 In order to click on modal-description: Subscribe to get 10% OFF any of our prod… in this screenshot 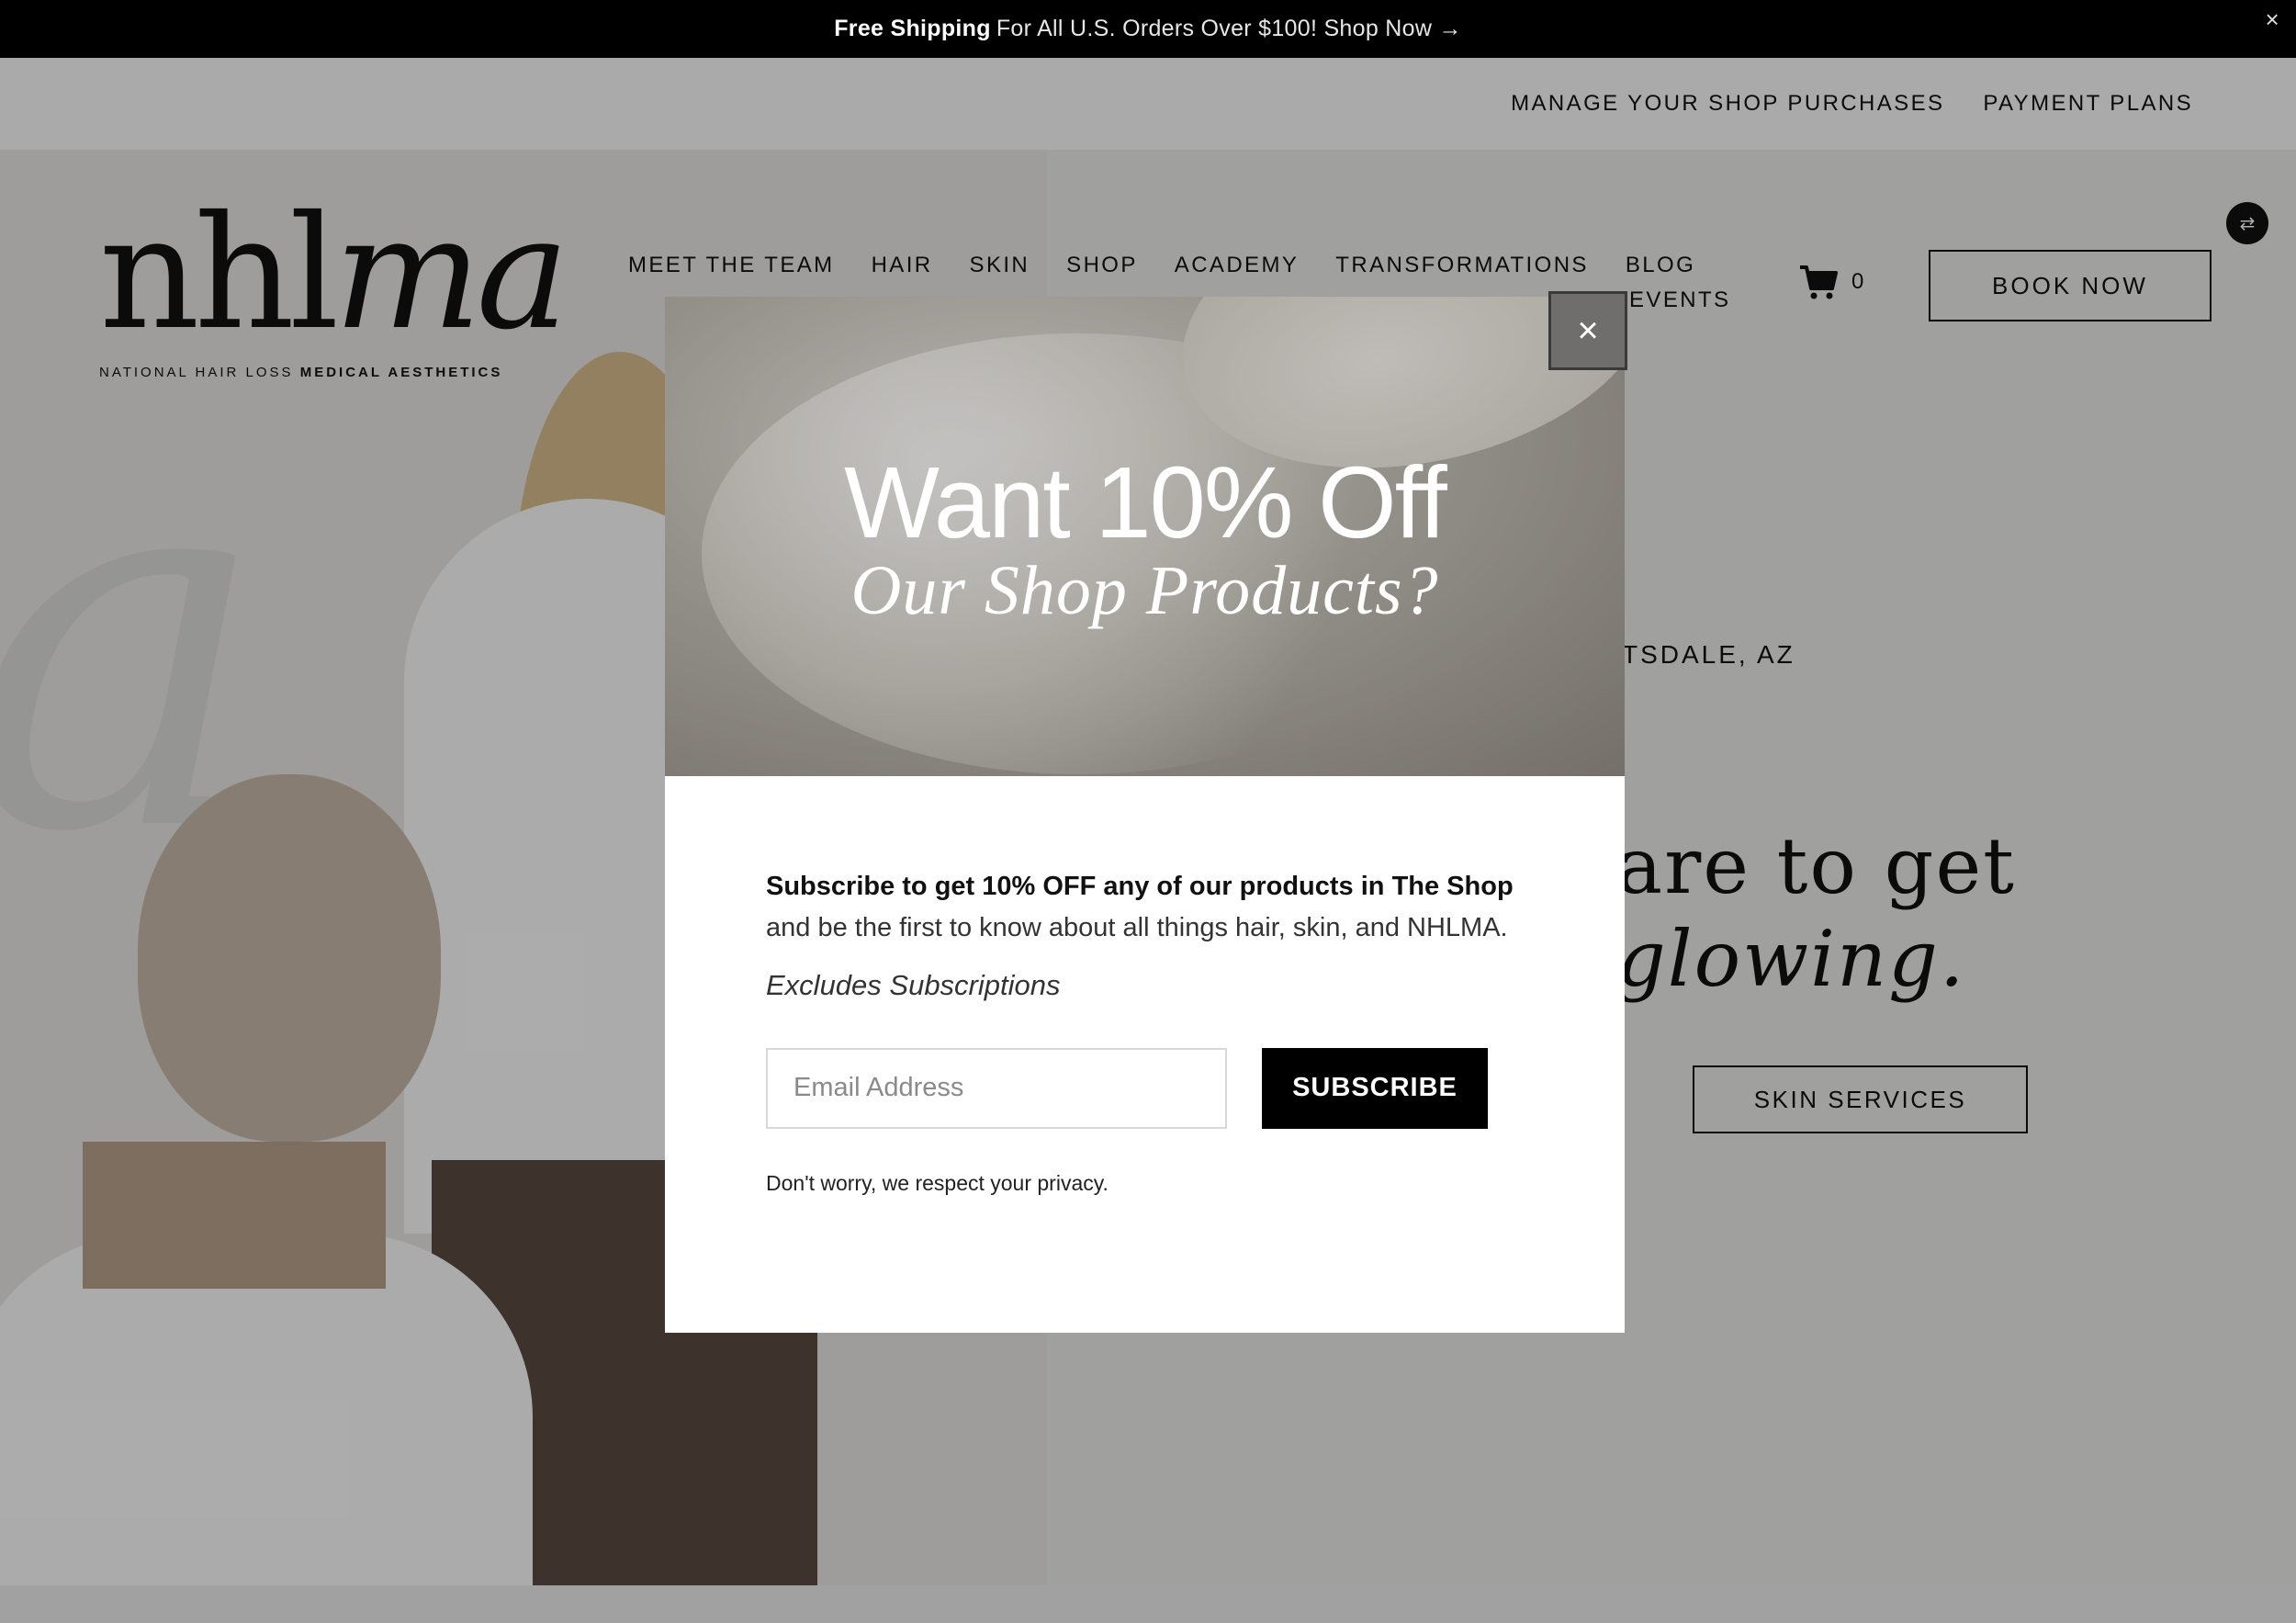, I will do `click(1140, 907)`.